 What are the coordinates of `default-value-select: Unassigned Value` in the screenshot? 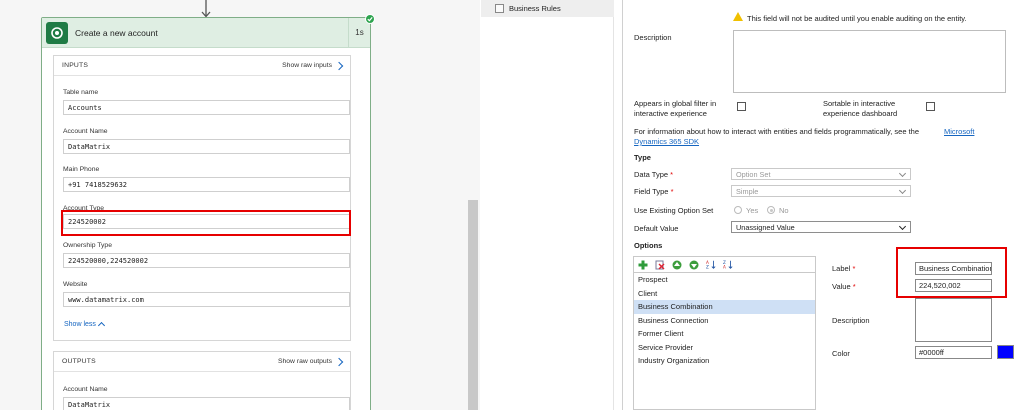 It's located at (821, 227).